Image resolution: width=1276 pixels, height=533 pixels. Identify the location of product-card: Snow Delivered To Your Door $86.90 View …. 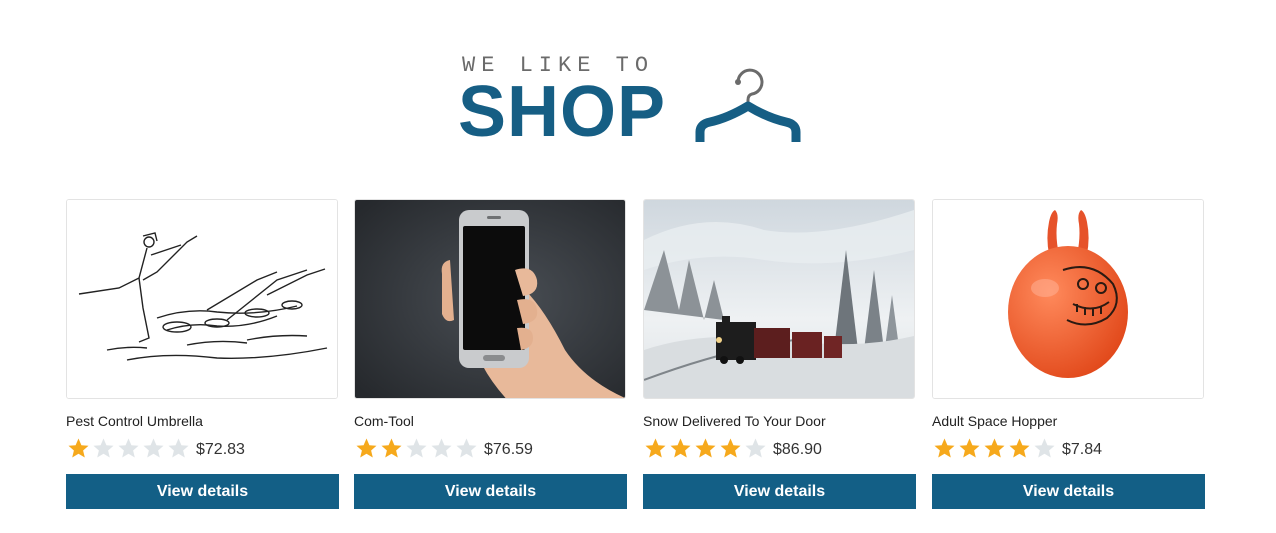
(779, 354).